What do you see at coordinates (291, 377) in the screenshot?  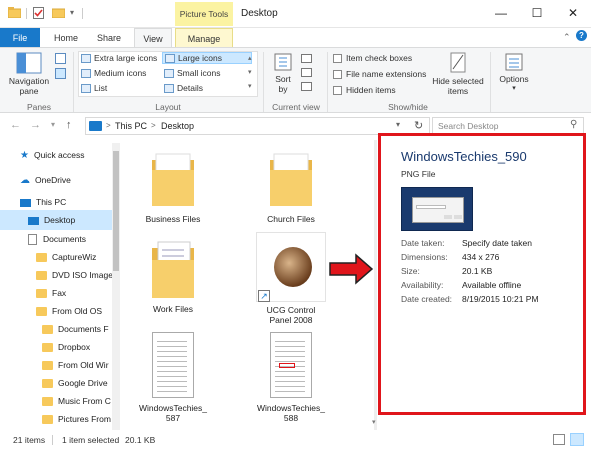 I see `file-item-image: WindowsTechies_ 588` at bounding box center [291, 377].